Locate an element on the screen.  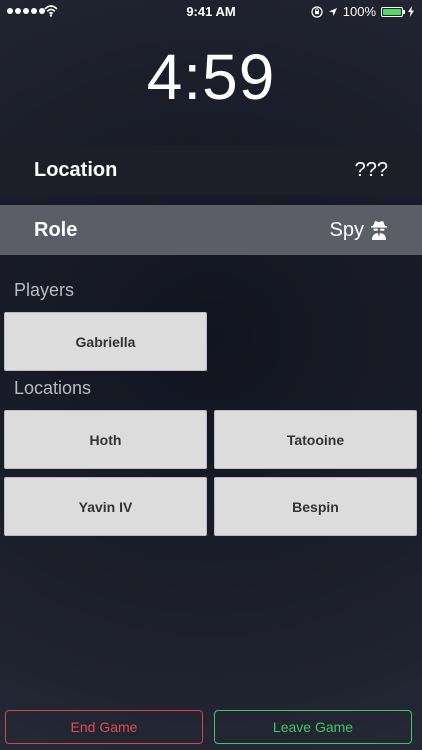
location-label: Location is located at coordinates (76, 169).